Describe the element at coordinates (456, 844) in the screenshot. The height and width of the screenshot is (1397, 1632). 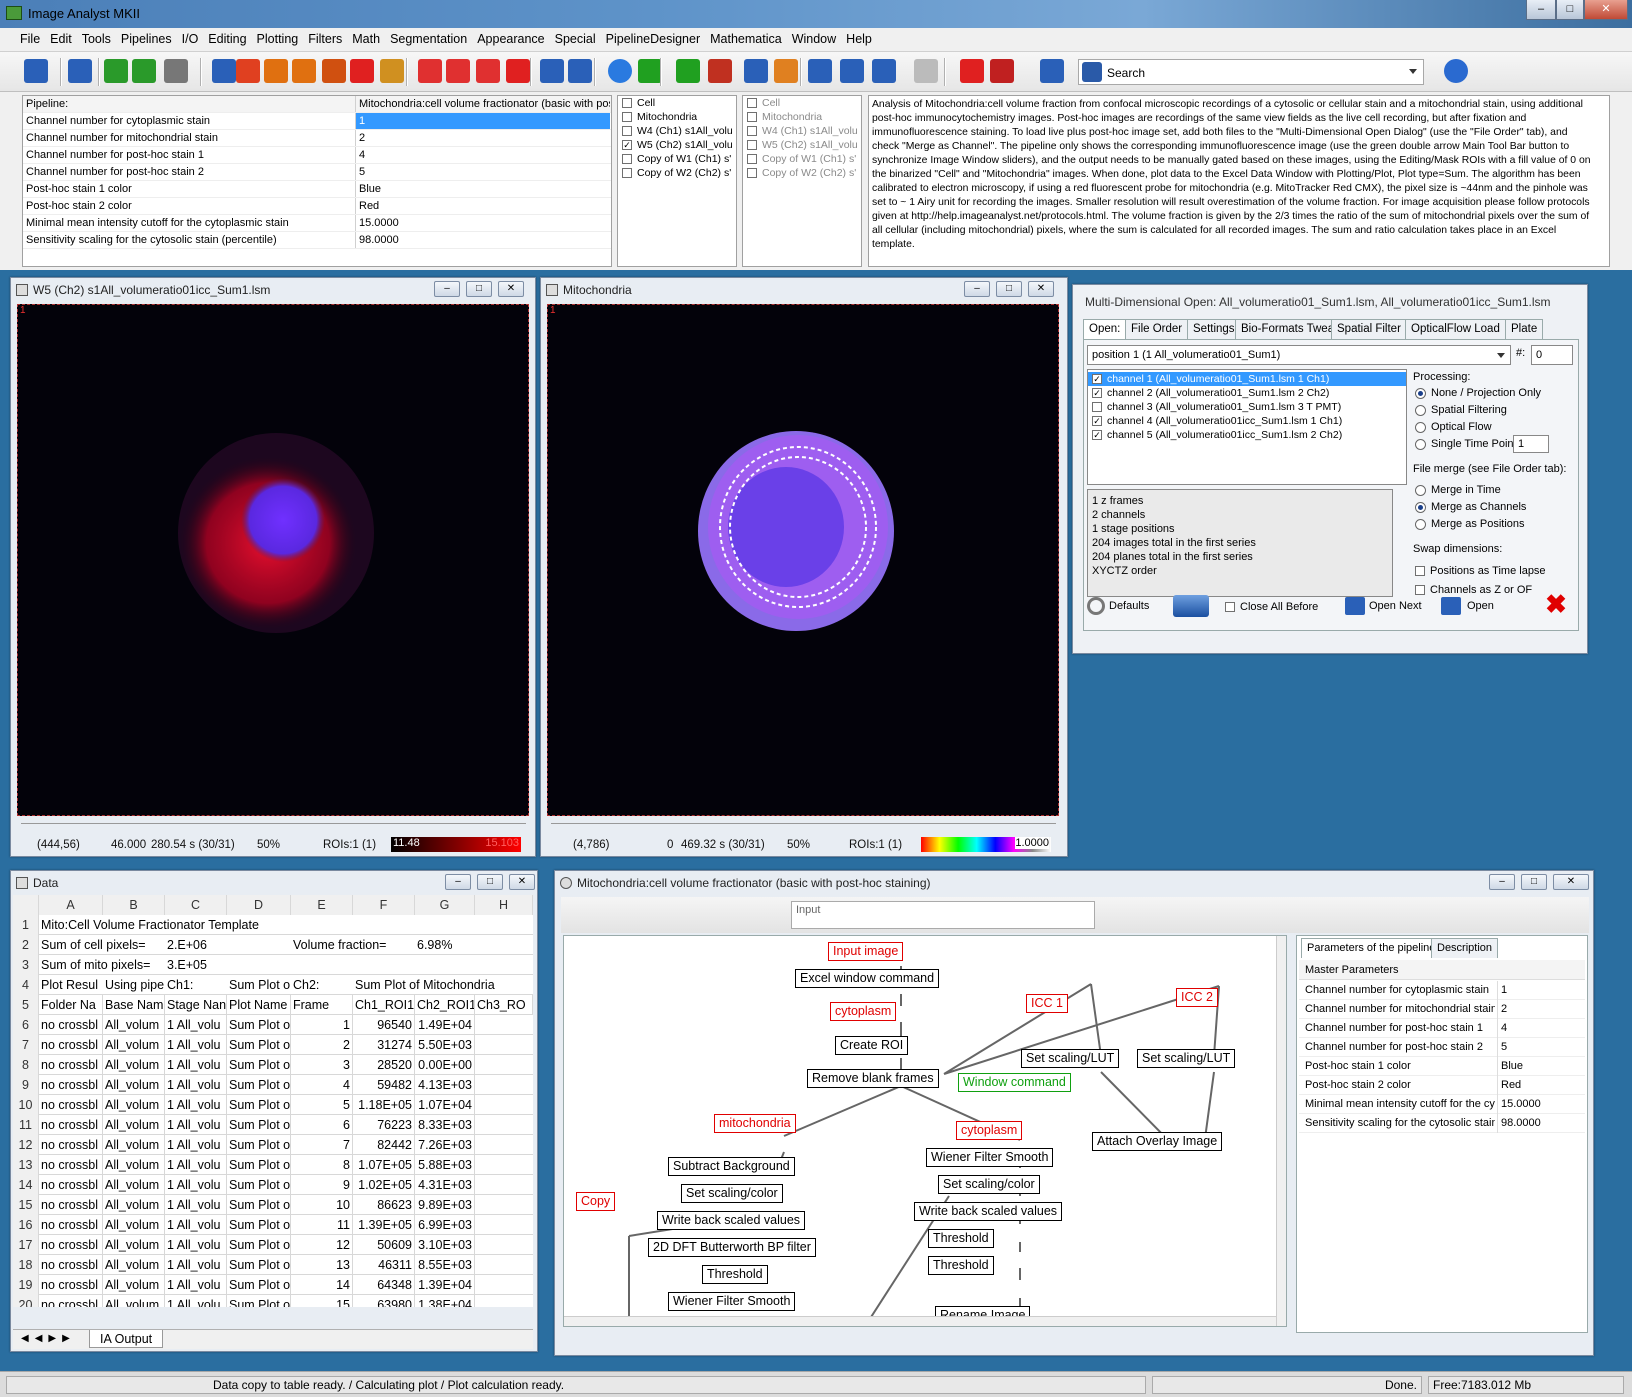
I see `lut-bar: 11.48 15.103` at that location.